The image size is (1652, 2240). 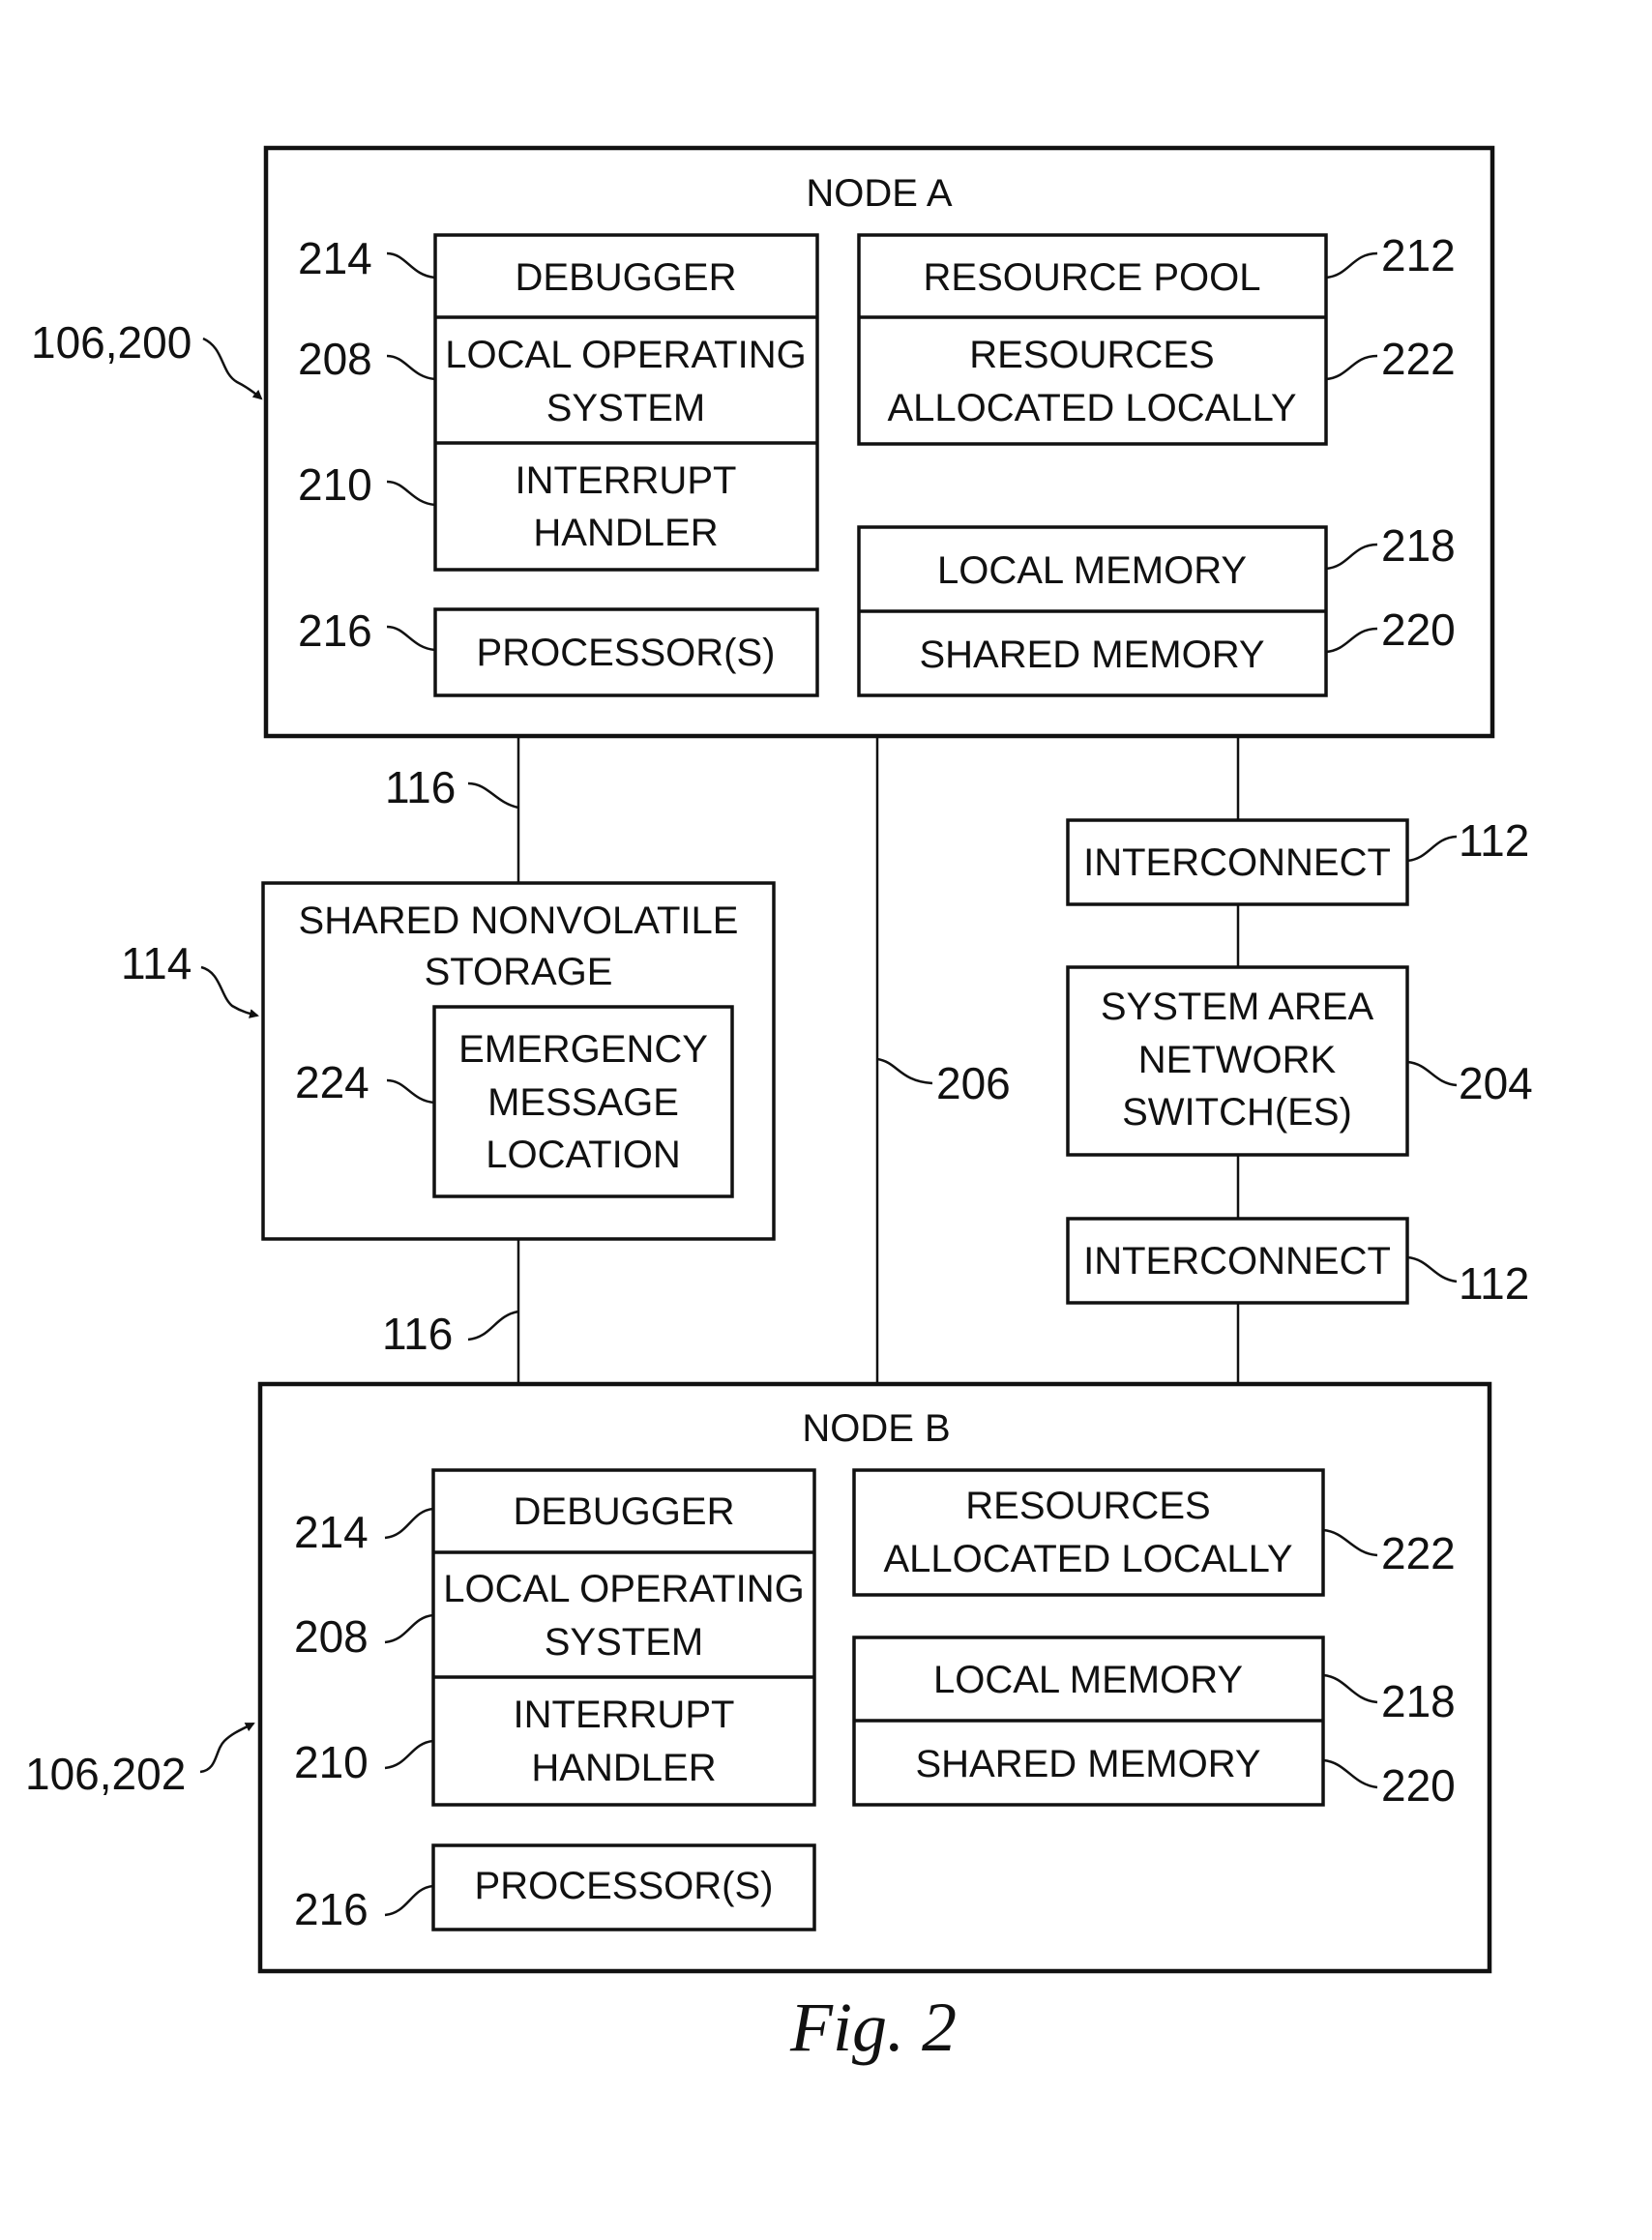 What do you see at coordinates (1418, 1701) in the screenshot?
I see `node-b-ref-218: 218` at bounding box center [1418, 1701].